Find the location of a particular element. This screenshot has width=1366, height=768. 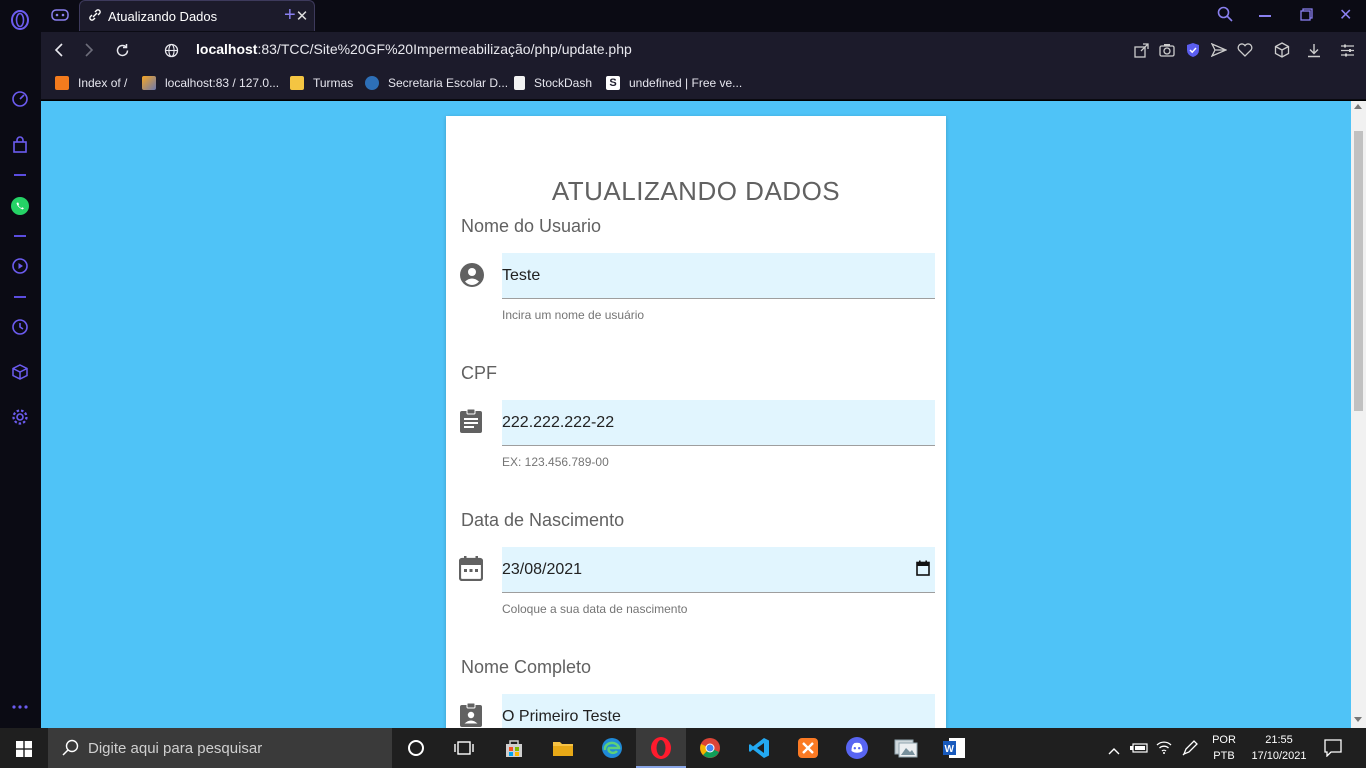

page-title: ATUALIZANDO DADOS is located at coordinates (696, 191).